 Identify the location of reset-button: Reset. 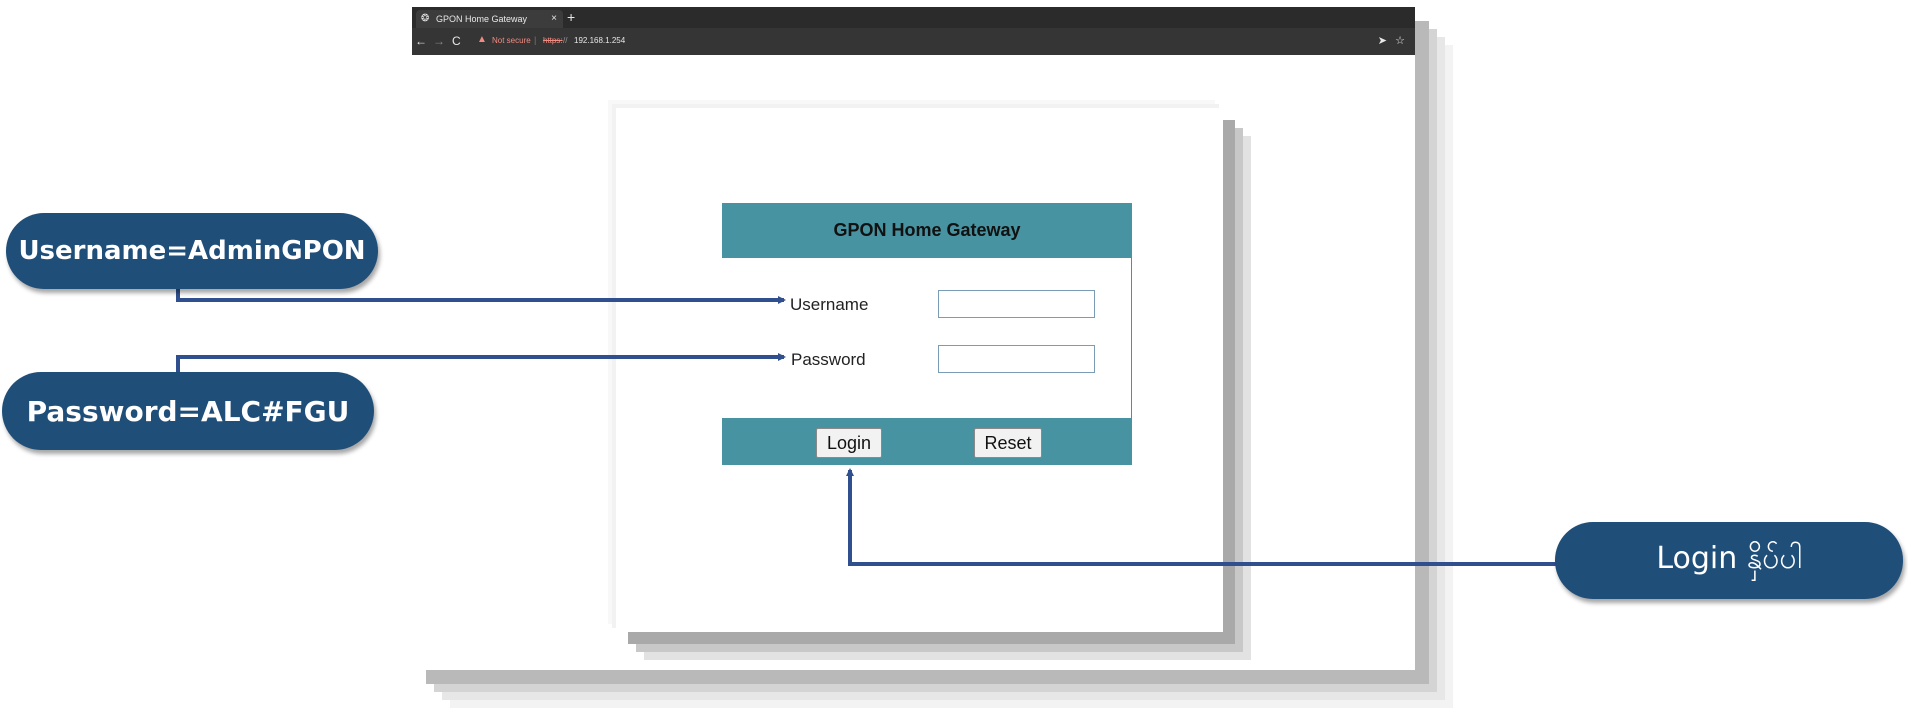
(1008, 443).